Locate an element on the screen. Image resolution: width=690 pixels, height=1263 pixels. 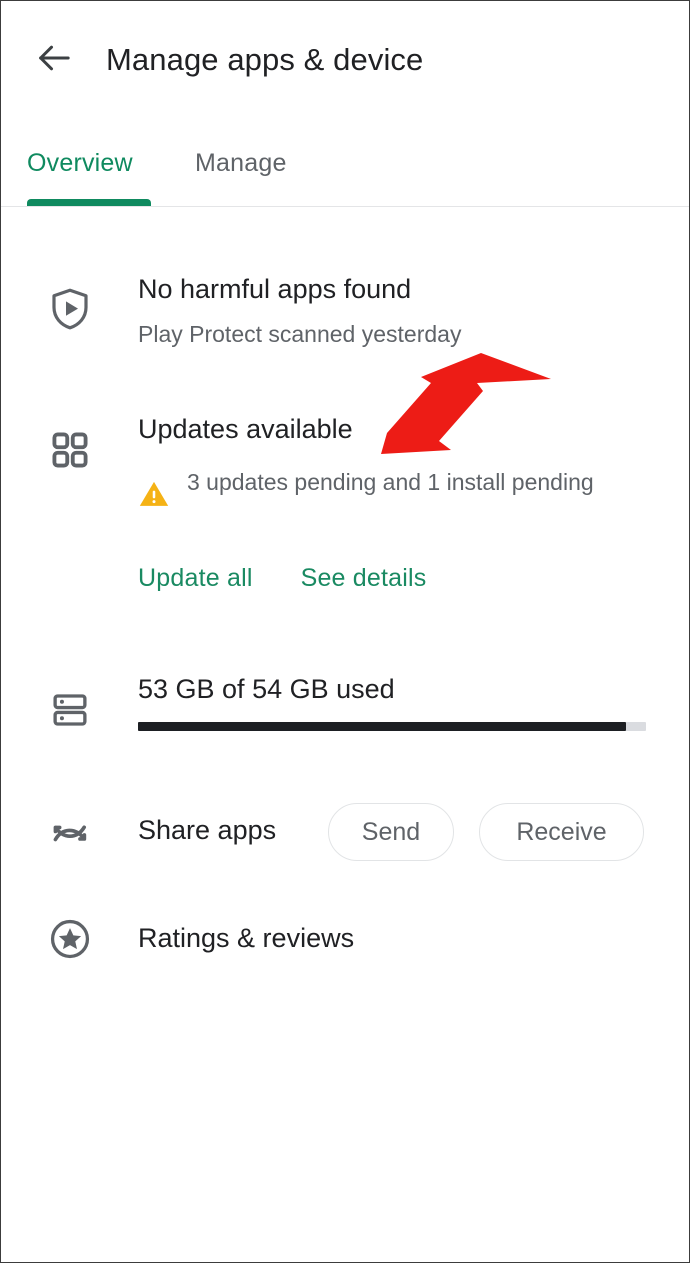
app-bar: Manage apps & device is located at coordinates (345, 60).